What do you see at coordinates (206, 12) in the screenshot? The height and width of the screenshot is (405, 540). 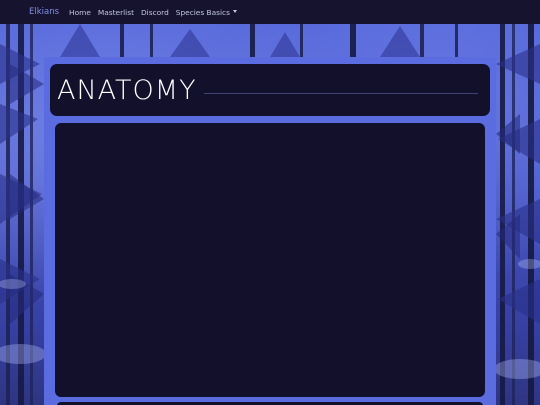 I see `nav-dropdown-species-basics: Species Basics` at bounding box center [206, 12].